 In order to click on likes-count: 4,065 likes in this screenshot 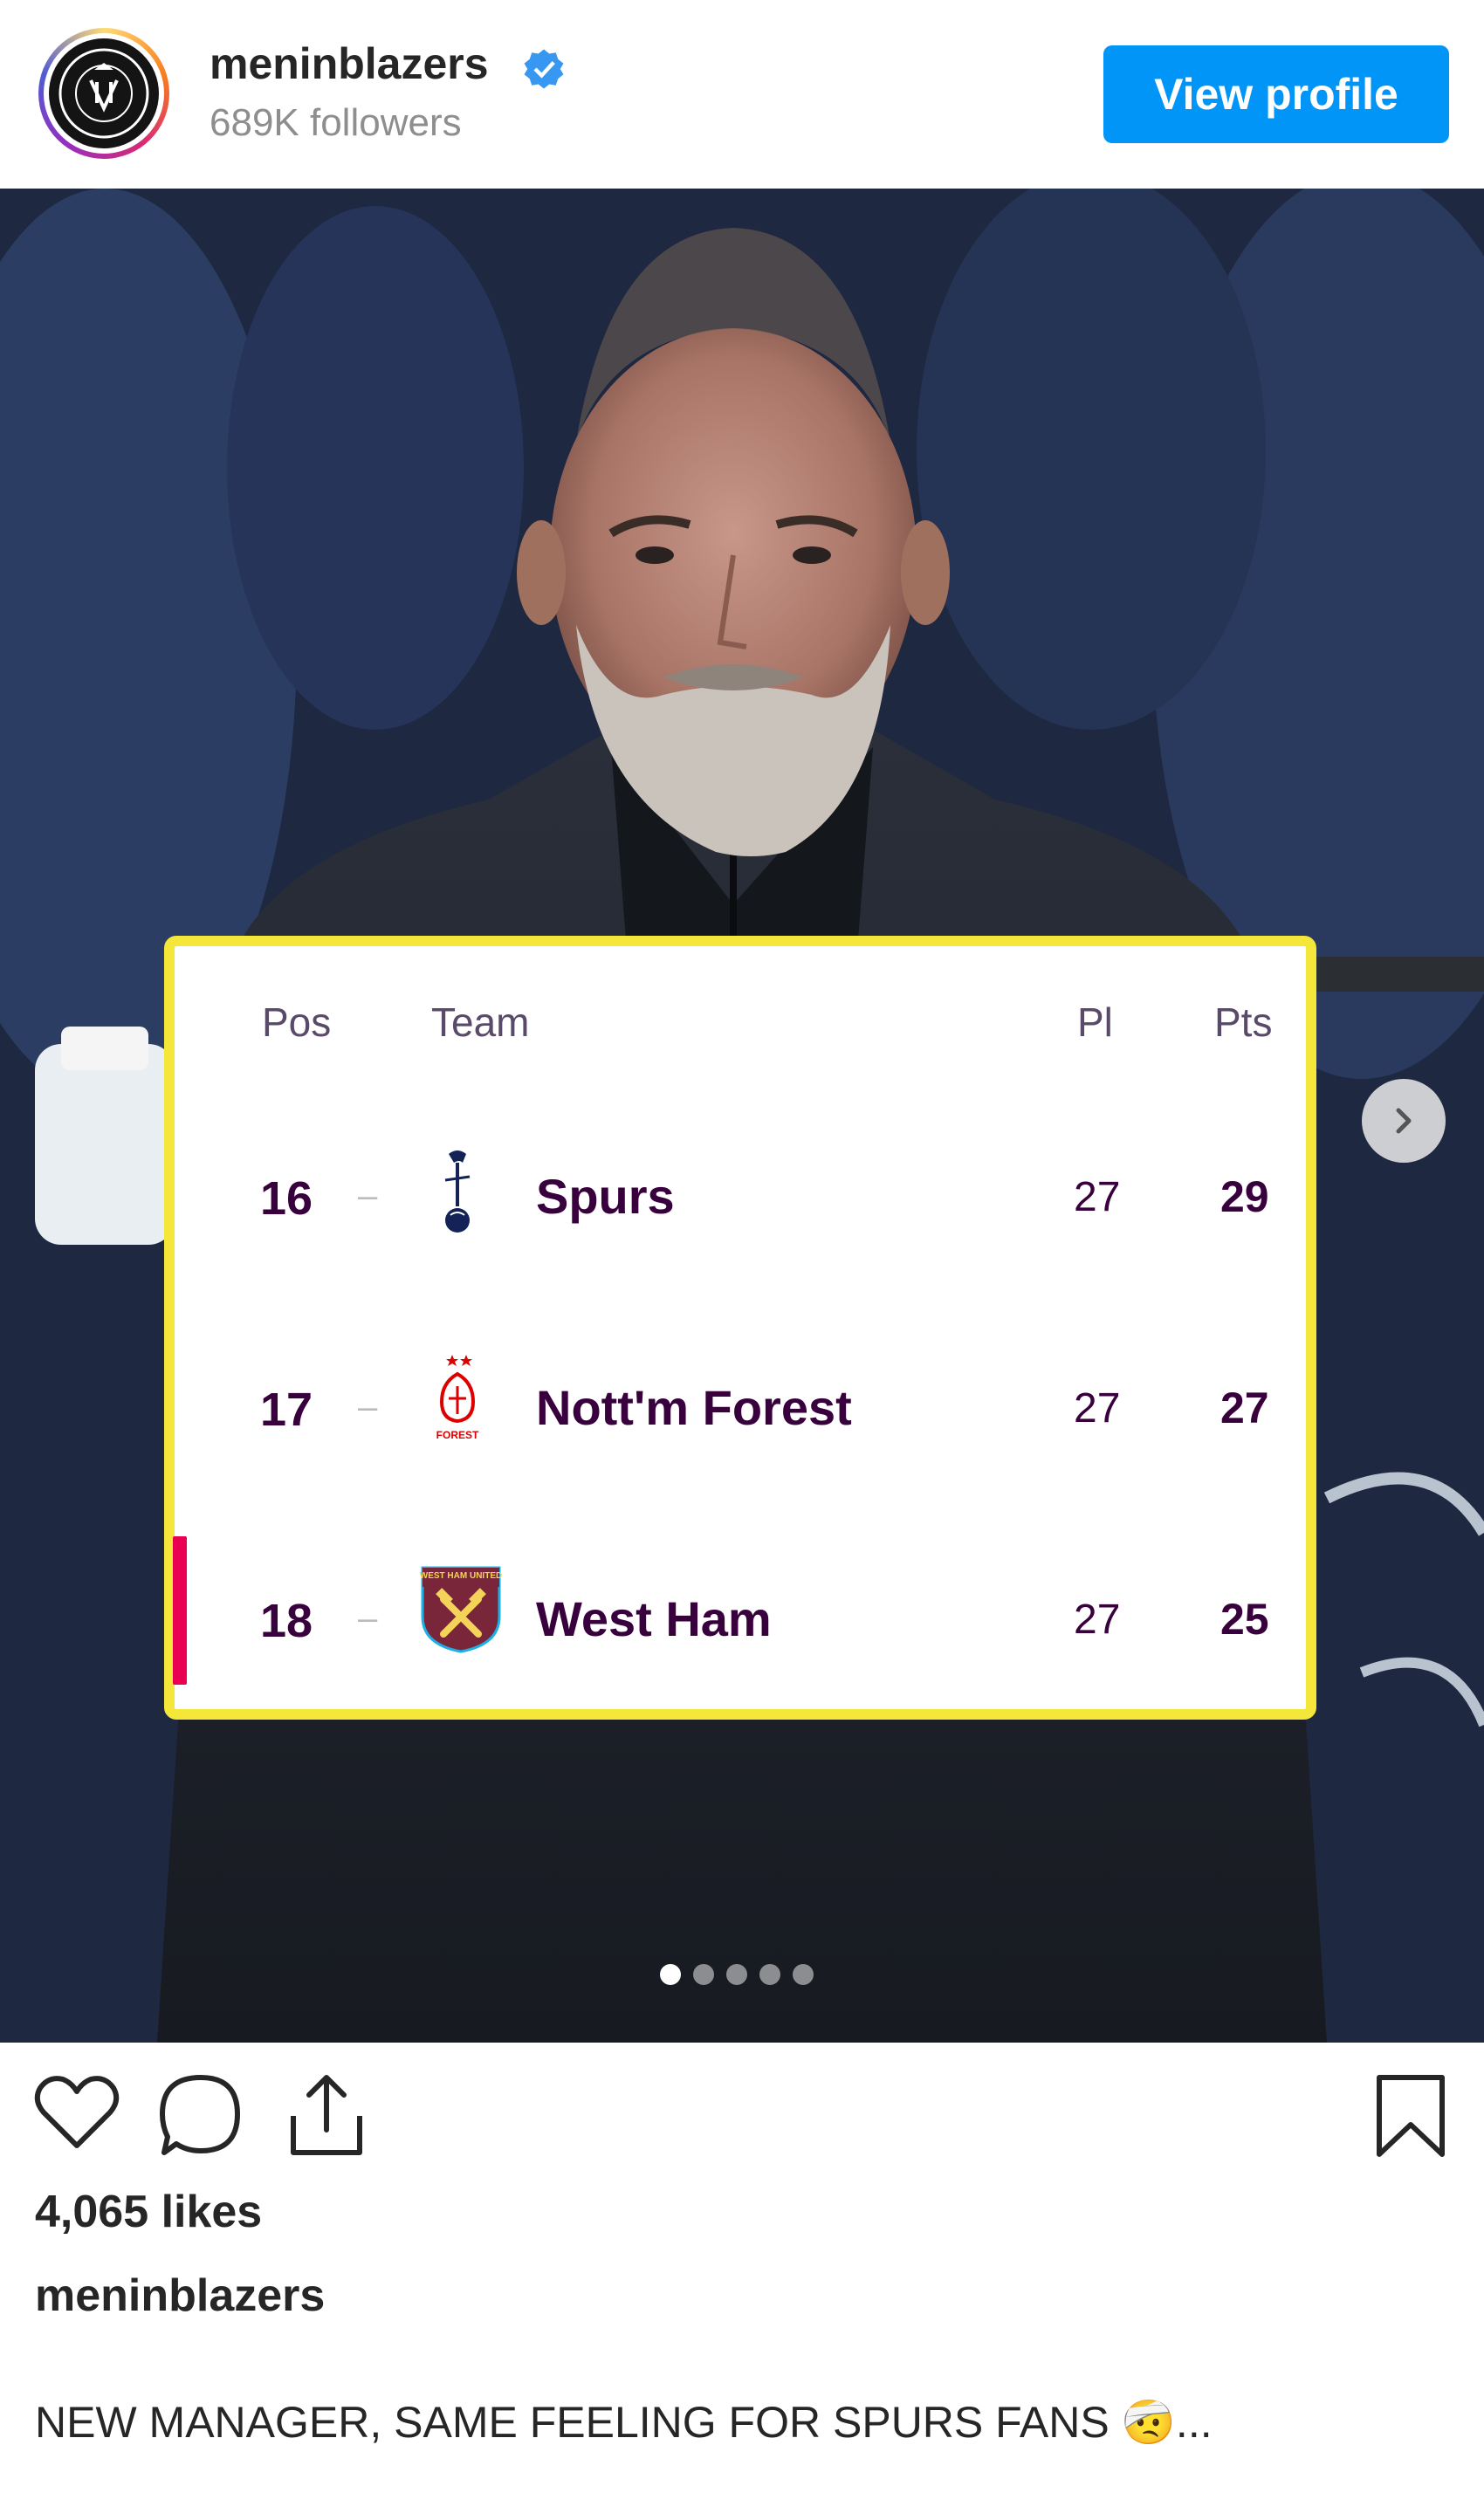, I will do `click(148, 2212)`.